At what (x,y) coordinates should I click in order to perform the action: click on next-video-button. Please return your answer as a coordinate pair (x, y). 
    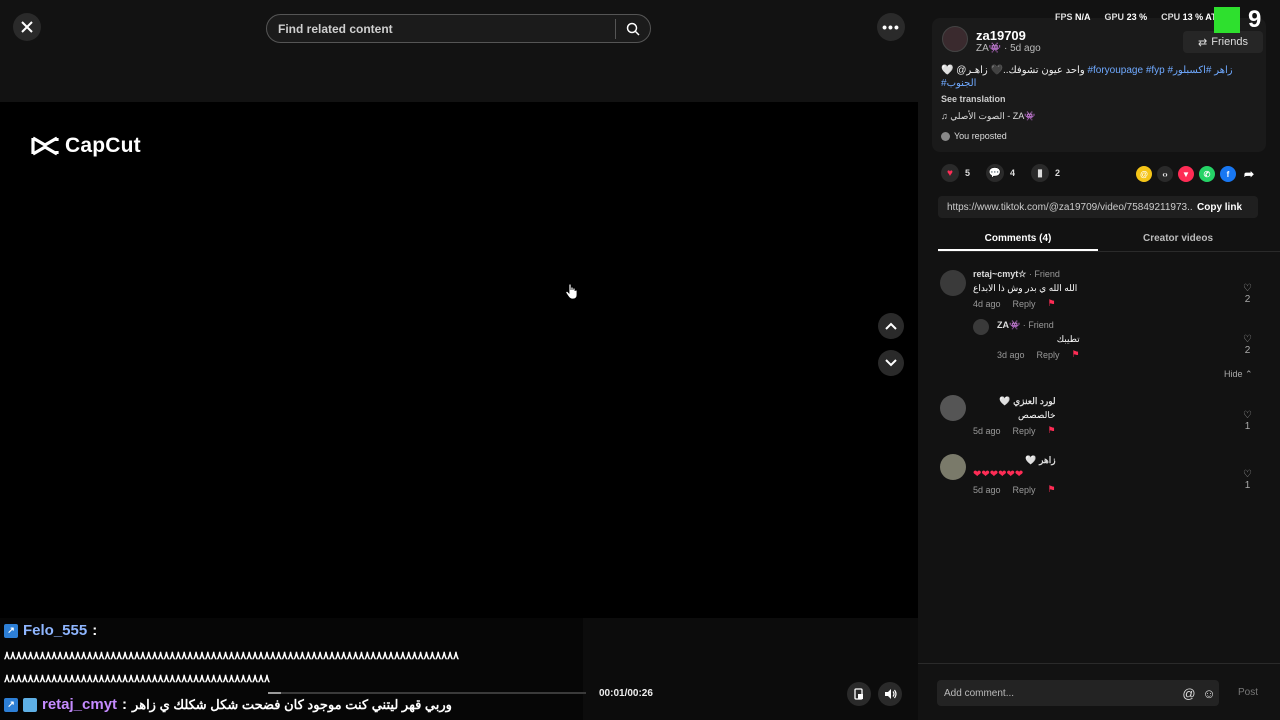
    Looking at the image, I should click on (891, 363).